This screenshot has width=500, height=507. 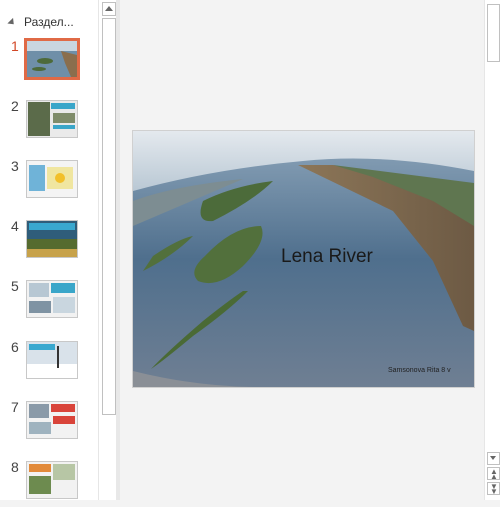 What do you see at coordinates (493, 489) in the screenshot?
I see `next-slide-icon: ▼ ▼` at bounding box center [493, 489].